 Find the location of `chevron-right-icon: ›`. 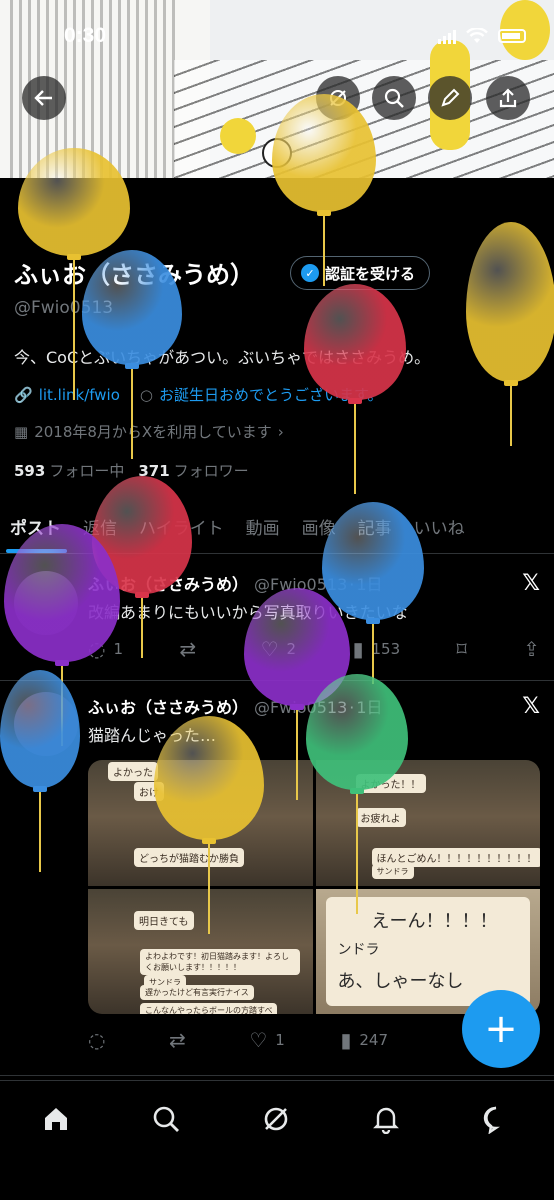

chevron-right-icon: › is located at coordinates (280, 431).